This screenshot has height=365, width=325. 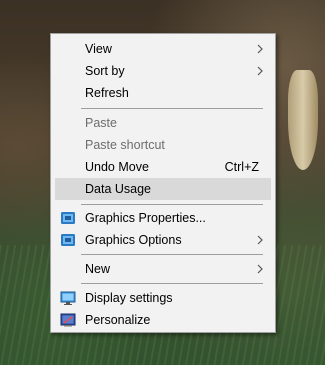 I want to click on elephant-tusk-wallpaper, so click(x=303, y=120).